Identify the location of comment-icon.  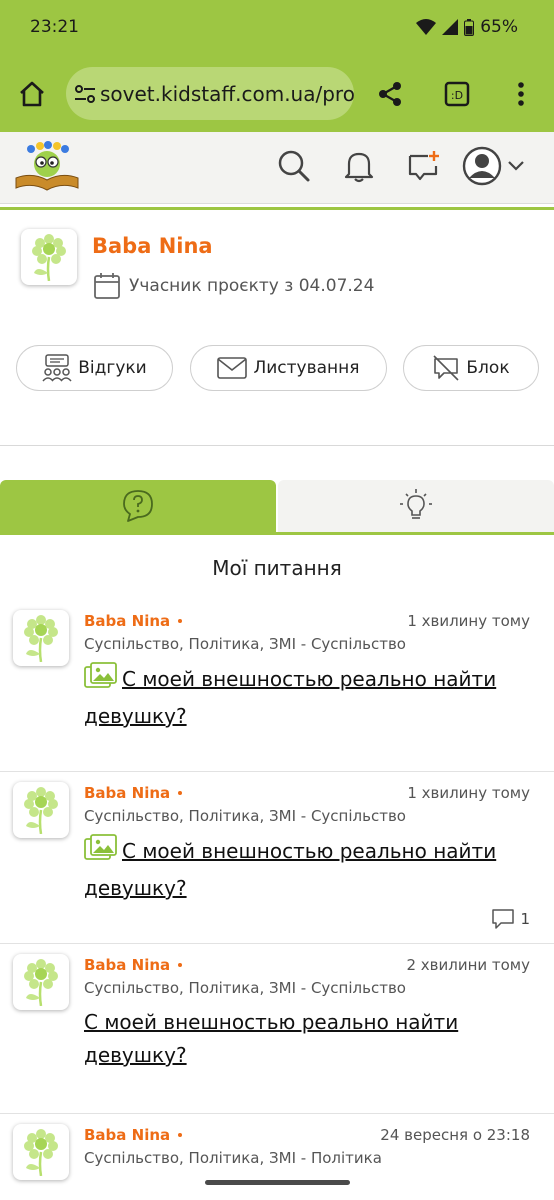
(503, 919).